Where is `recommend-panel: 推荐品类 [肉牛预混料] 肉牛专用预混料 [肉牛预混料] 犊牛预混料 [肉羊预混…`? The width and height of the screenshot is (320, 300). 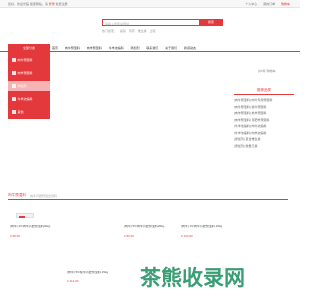 recommend-panel: 推荐品类 [肉牛预混料] 肉牛专用预混料 [肉牛预混料] 犊牛预混料 [肉羊预混… is located at coordinates (264, 118).